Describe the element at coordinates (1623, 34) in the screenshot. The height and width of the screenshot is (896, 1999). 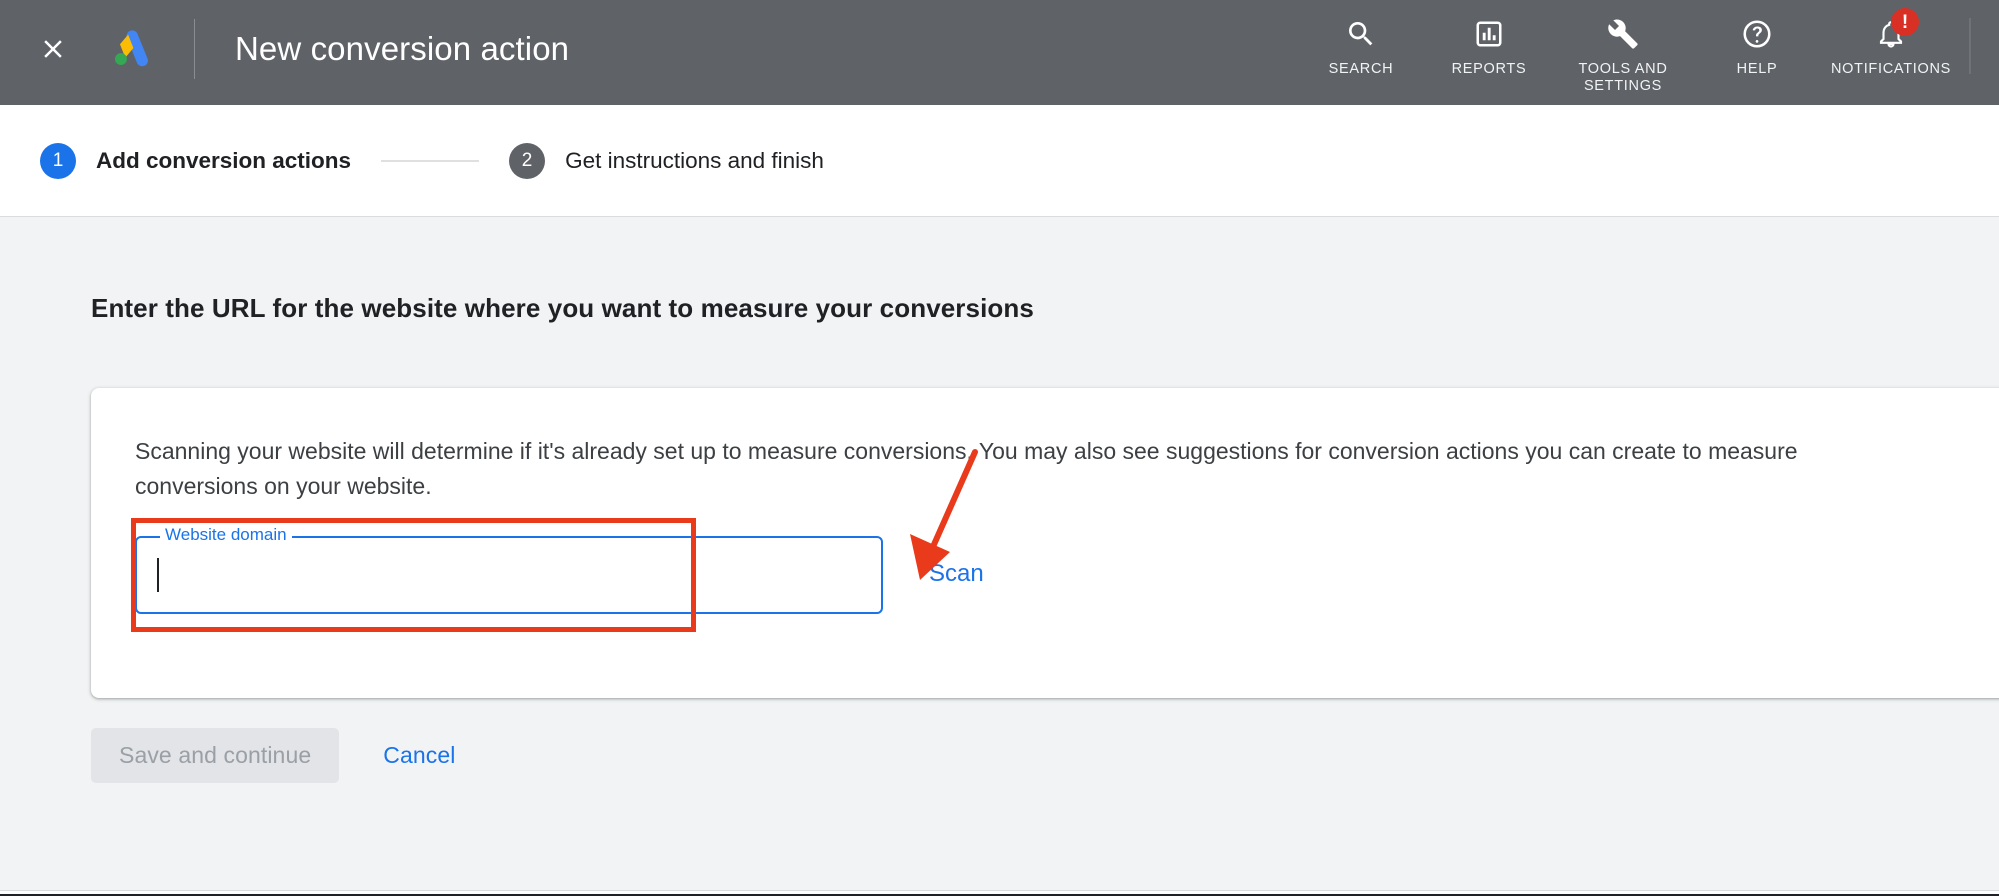
I see `wrench-icon` at that location.